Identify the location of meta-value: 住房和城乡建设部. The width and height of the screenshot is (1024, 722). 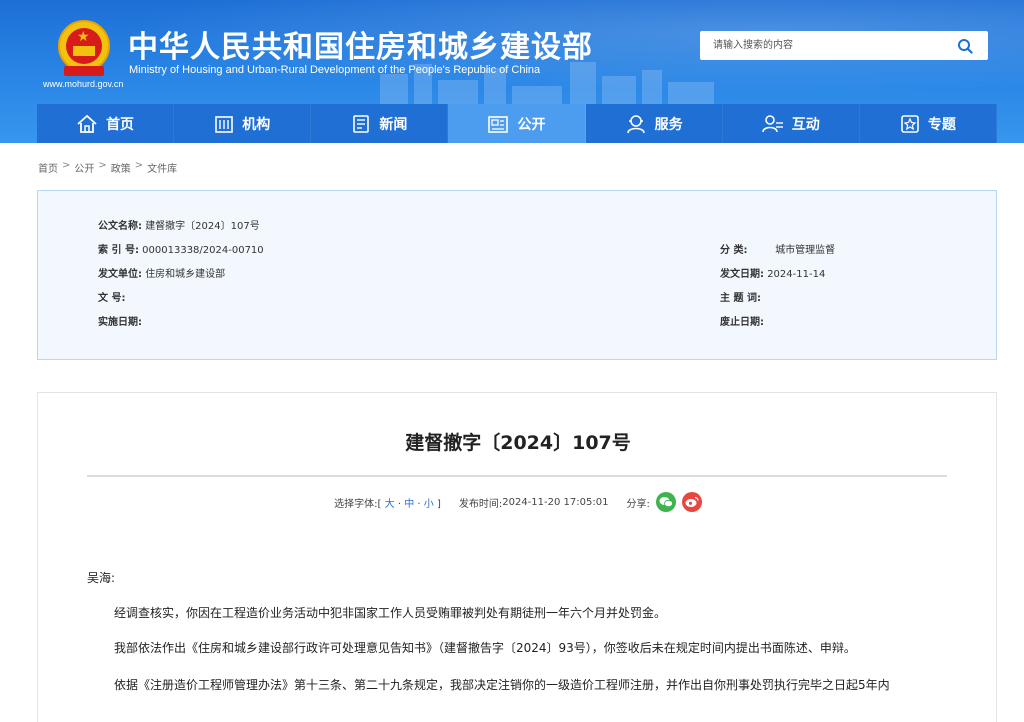
(185, 274).